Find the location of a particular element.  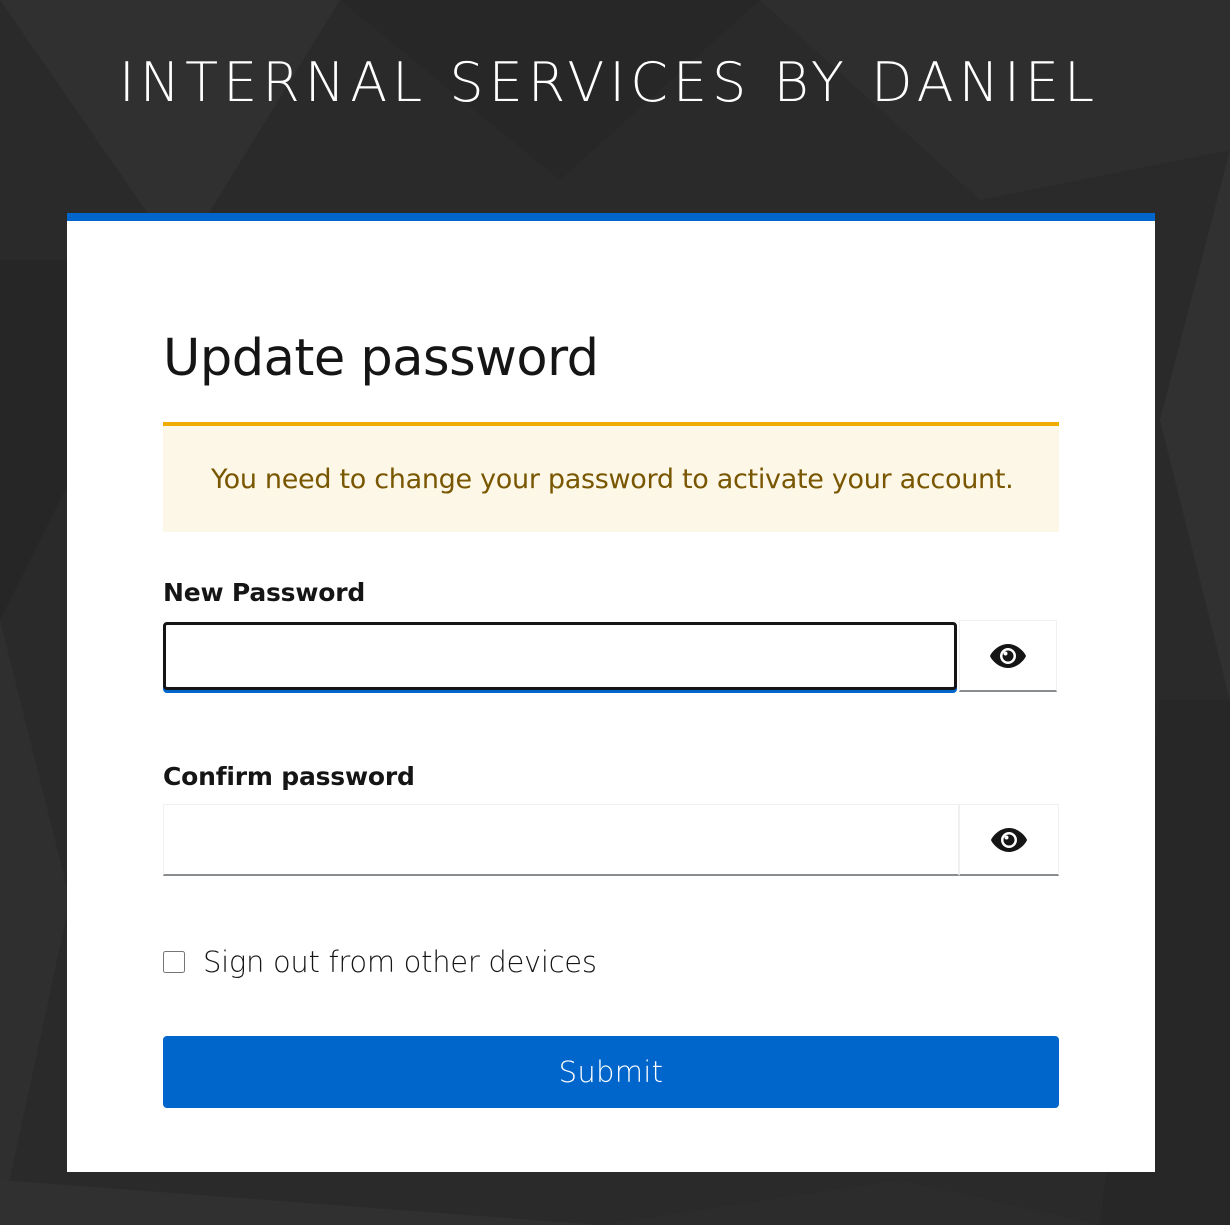

logout-sessions-row: Sign out from other devices is located at coordinates (380, 962).